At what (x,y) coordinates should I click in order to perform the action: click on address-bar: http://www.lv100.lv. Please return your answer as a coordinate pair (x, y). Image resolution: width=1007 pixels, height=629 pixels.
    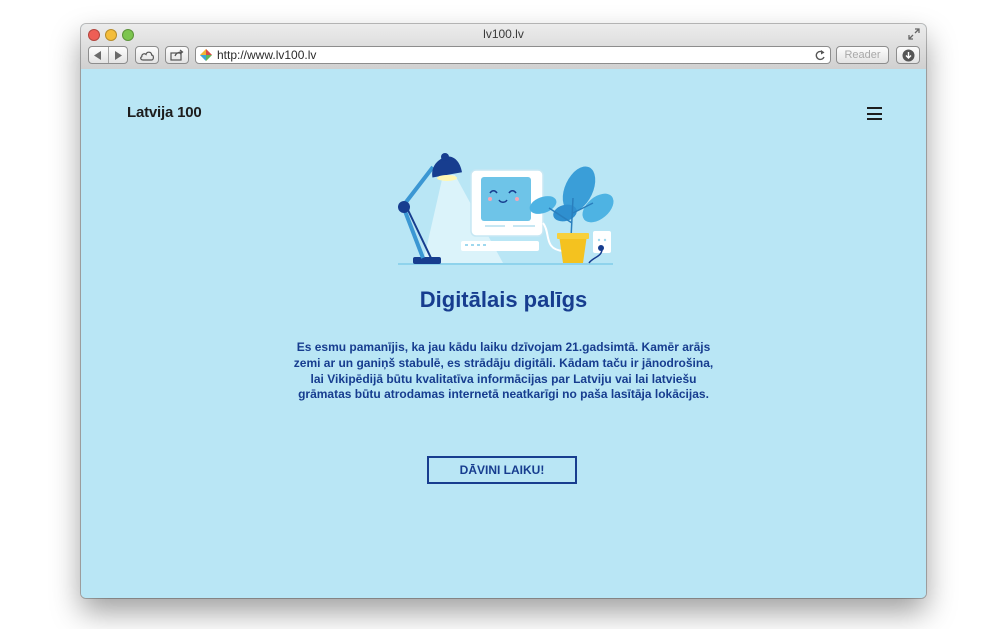
    Looking at the image, I should click on (513, 55).